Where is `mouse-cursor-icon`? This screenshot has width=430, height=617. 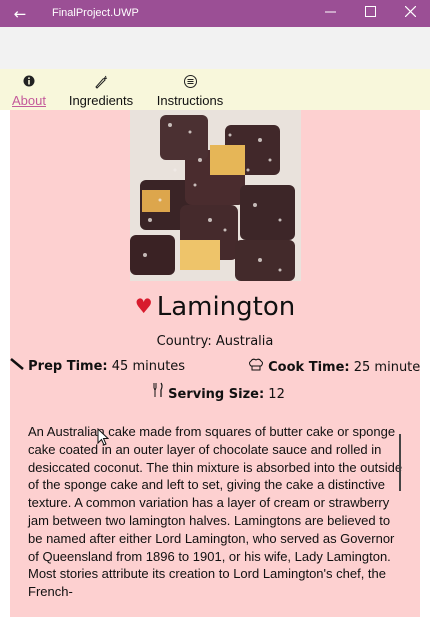 mouse-cursor-icon is located at coordinates (103, 437).